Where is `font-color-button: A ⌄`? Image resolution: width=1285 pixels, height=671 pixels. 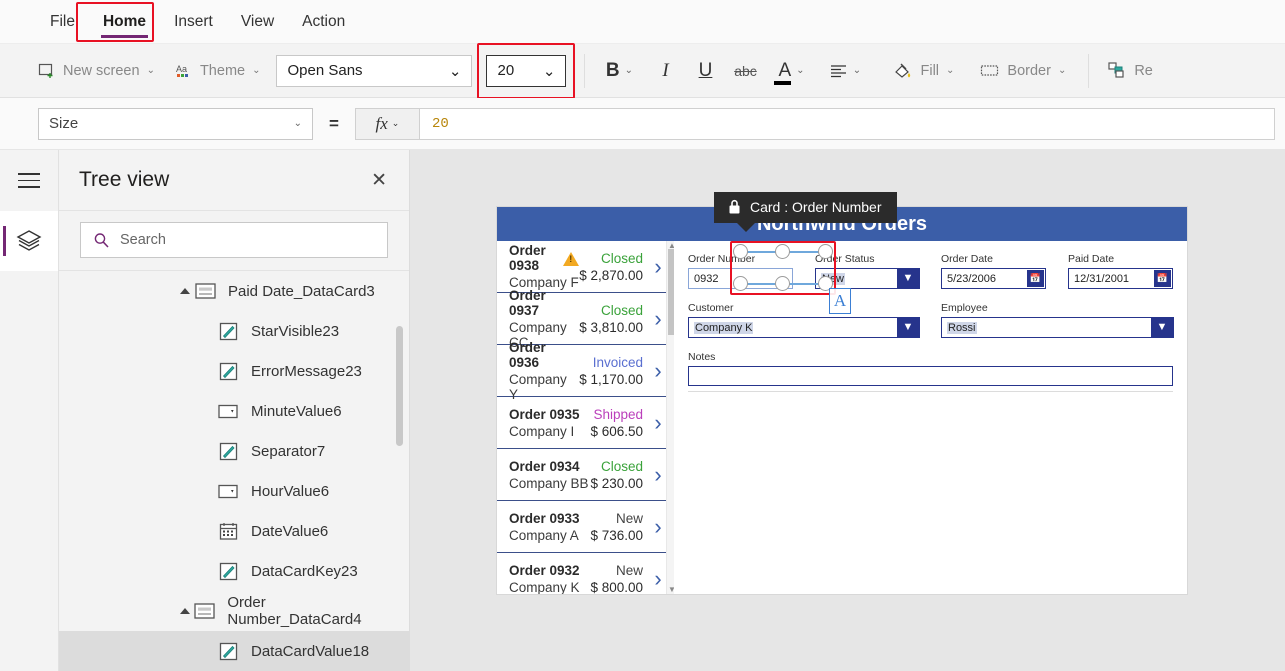 font-color-button: A ⌄ is located at coordinates (791, 71).